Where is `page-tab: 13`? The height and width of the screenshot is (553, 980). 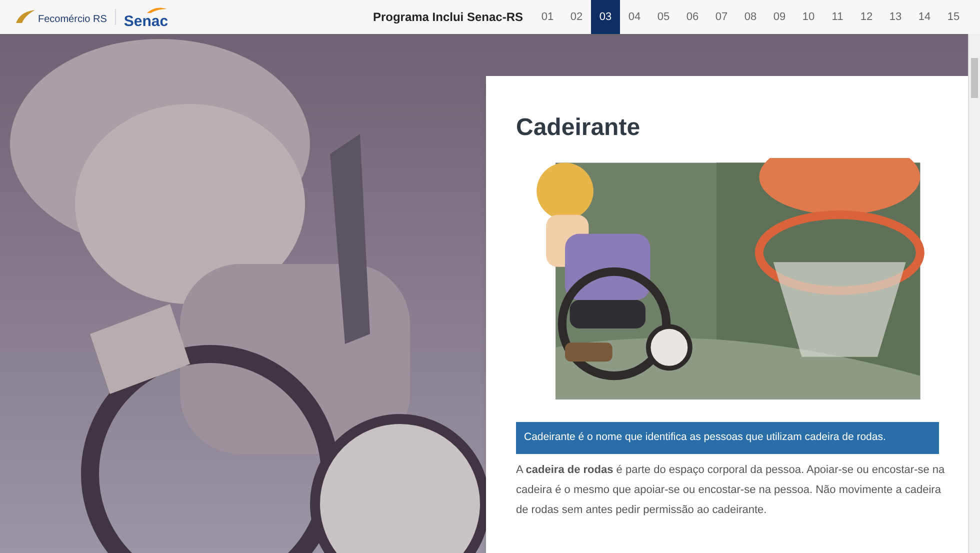 page-tab: 13 is located at coordinates (895, 17).